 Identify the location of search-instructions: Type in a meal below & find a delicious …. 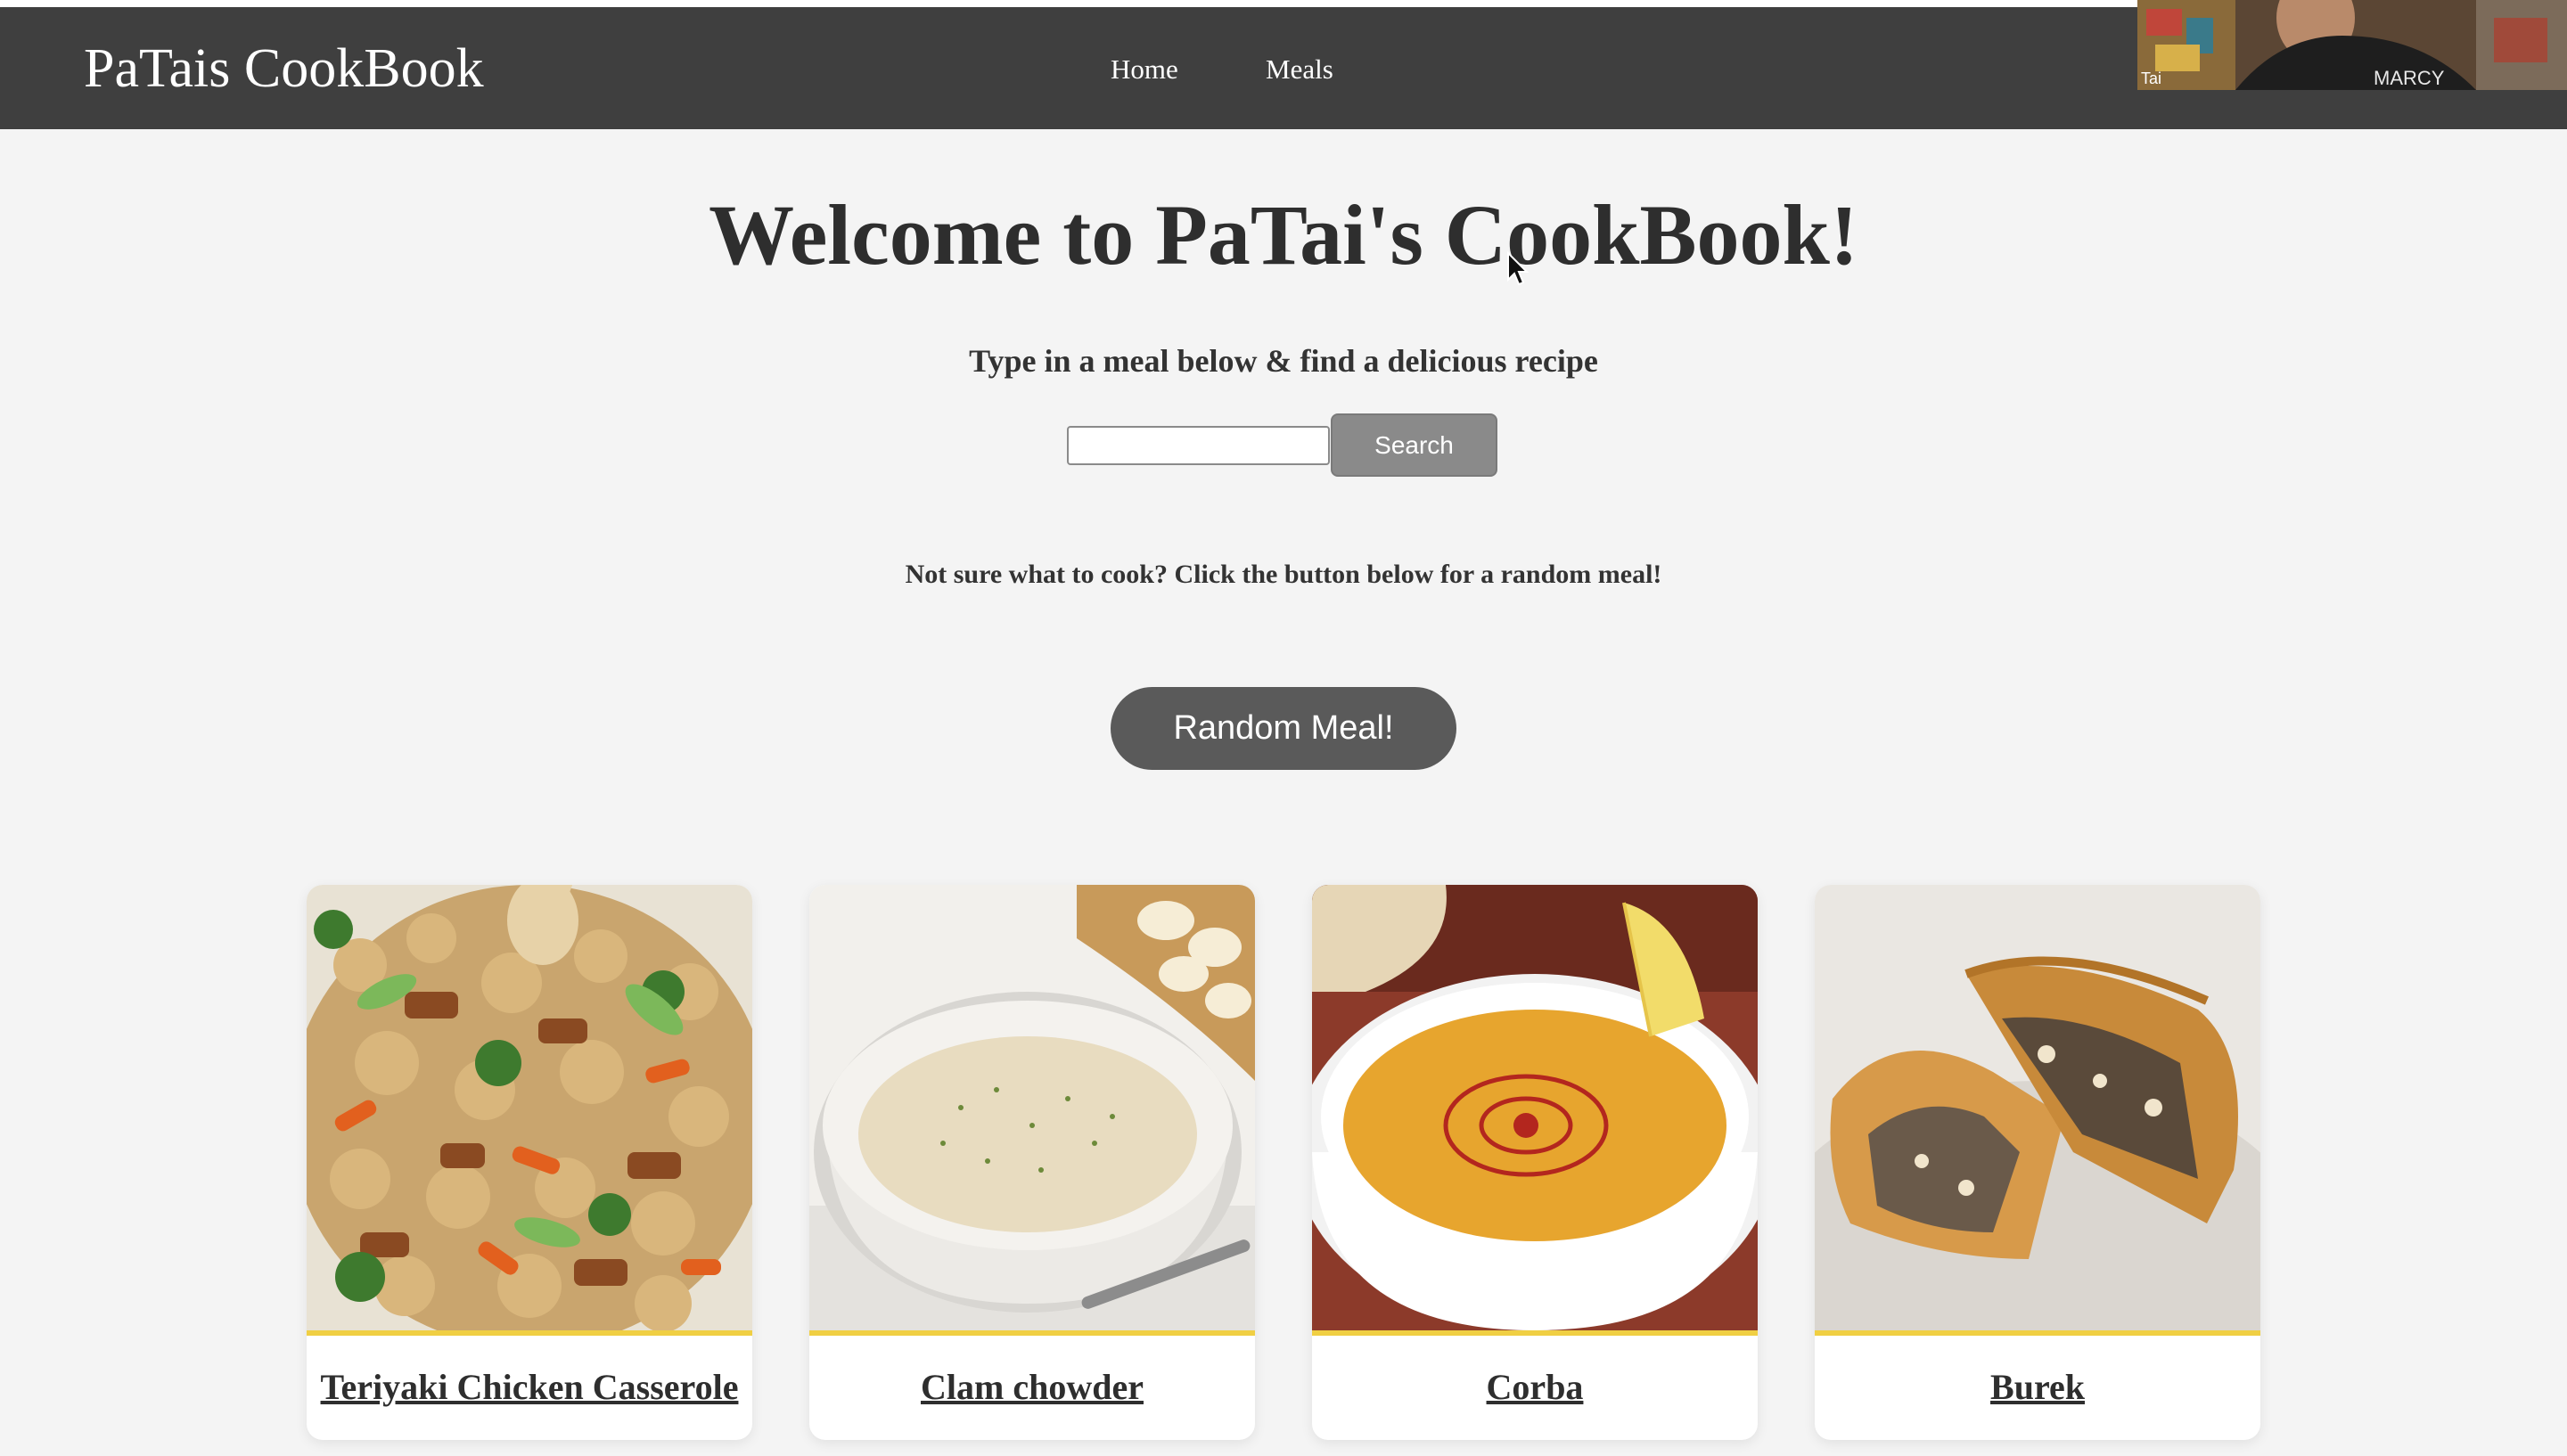
(1283, 361).